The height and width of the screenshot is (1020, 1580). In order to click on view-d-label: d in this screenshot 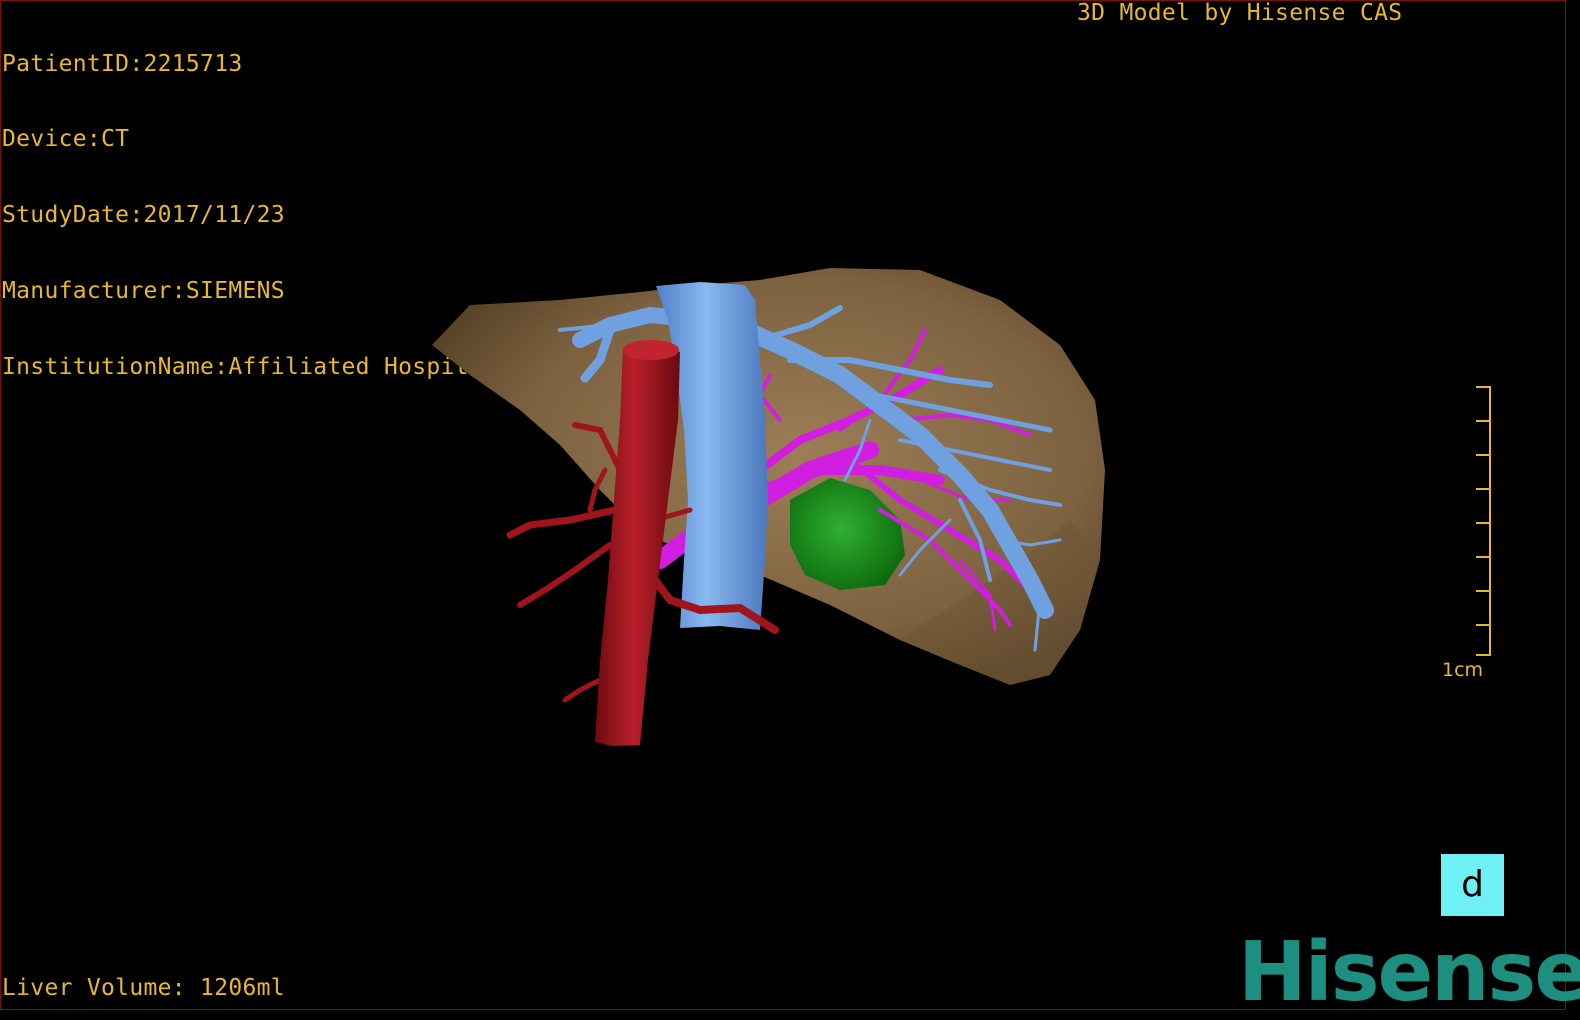, I will do `click(1472, 884)`.